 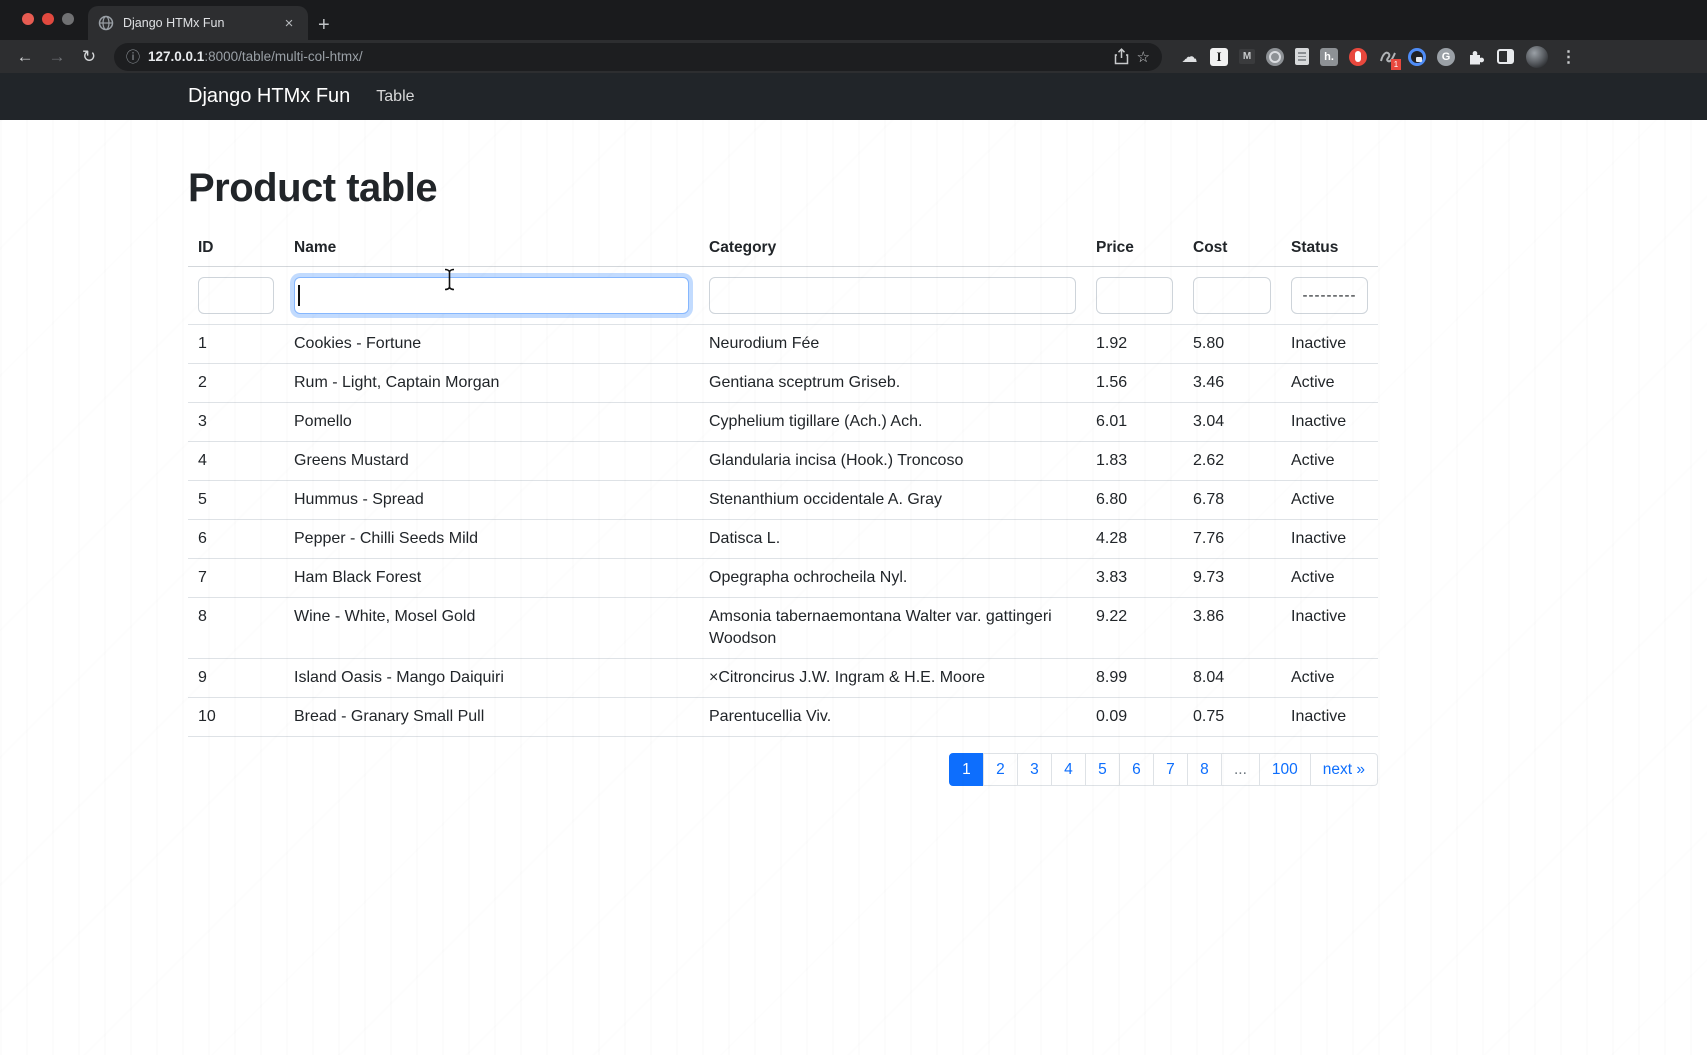 I want to click on pill-extension-icon, so click(x=1358, y=56).